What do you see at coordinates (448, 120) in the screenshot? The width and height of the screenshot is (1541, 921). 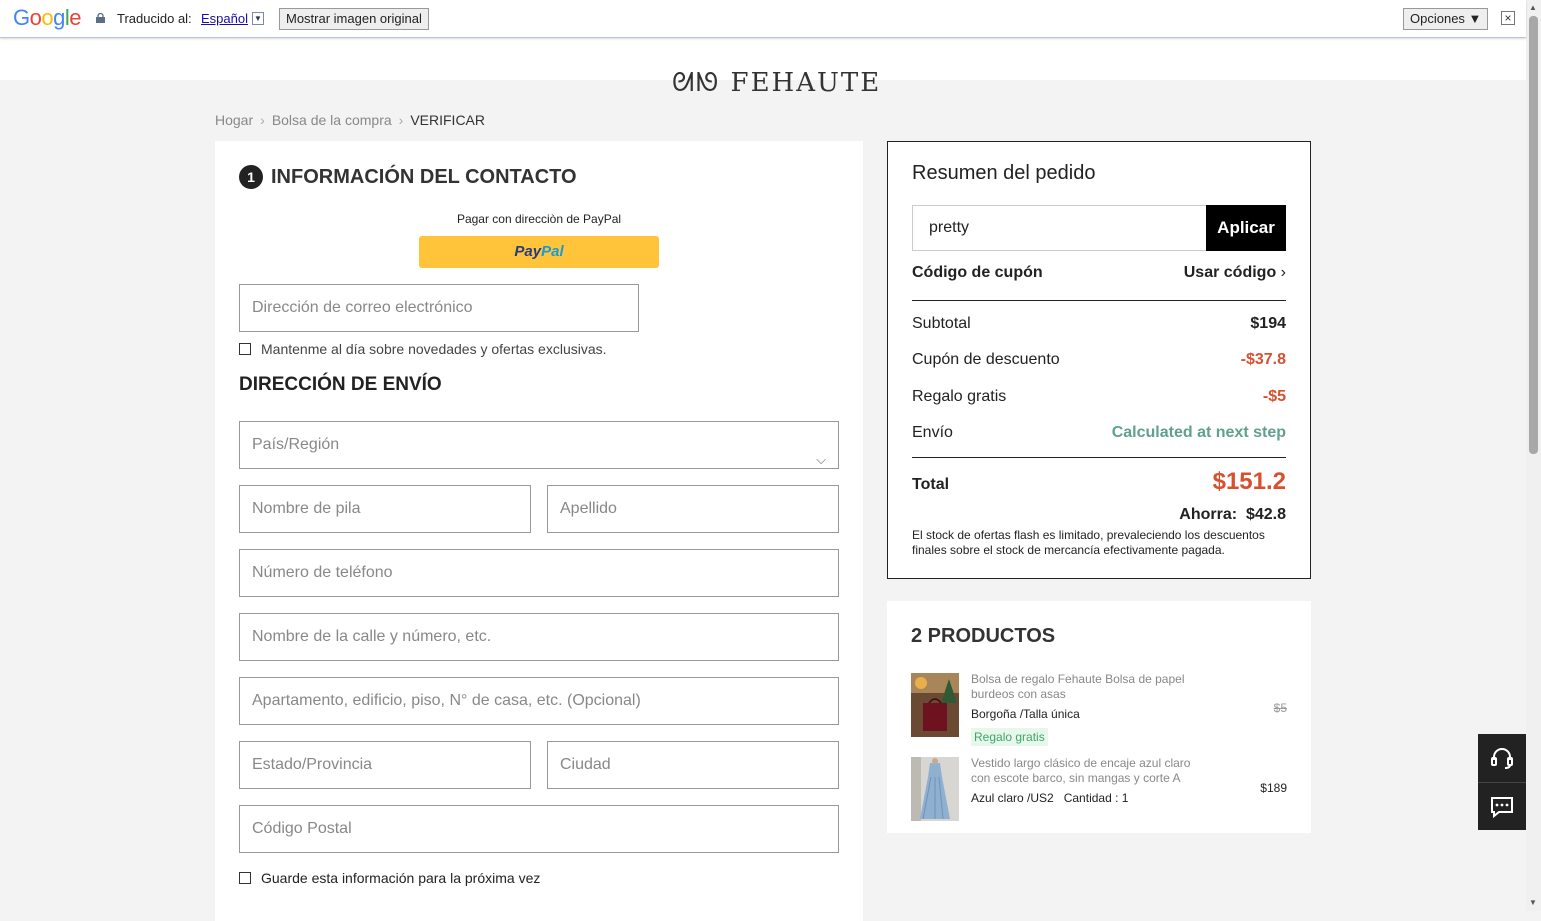 I see `breadcrumb-current: VERIFICAR` at bounding box center [448, 120].